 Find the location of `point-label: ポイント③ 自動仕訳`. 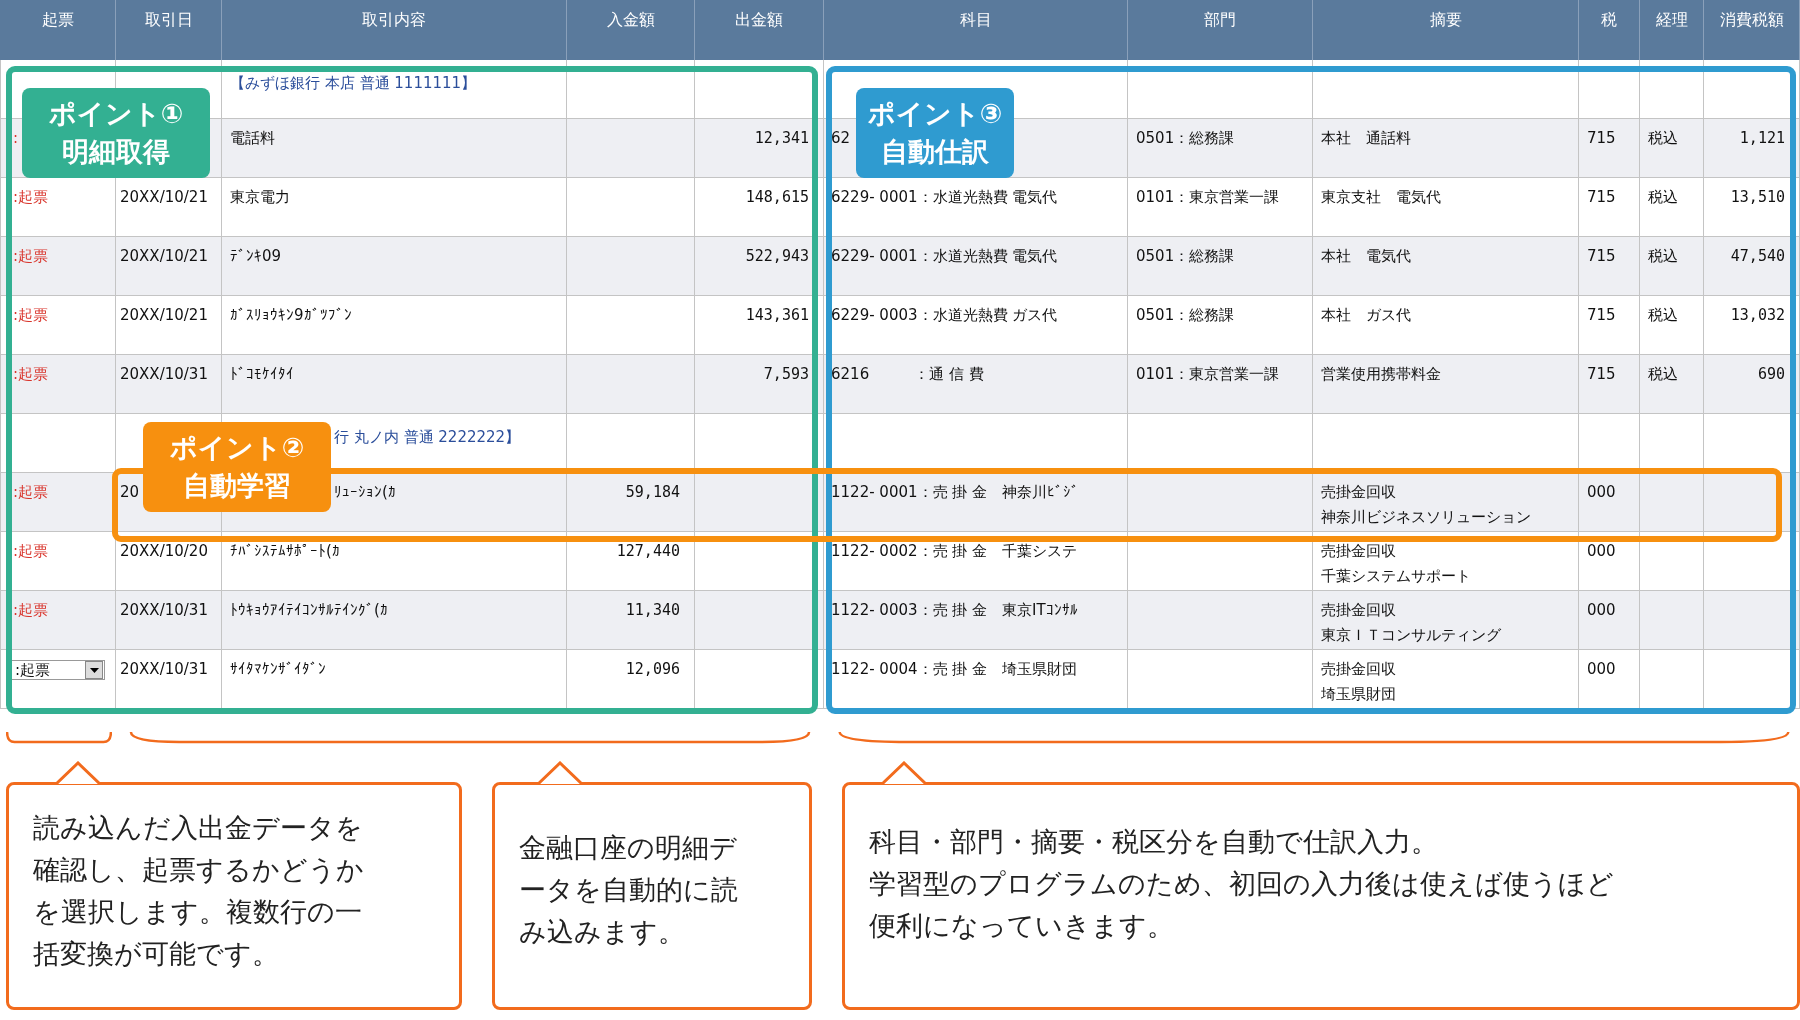

point-label: ポイント③ 自動仕訳 is located at coordinates (935, 133).